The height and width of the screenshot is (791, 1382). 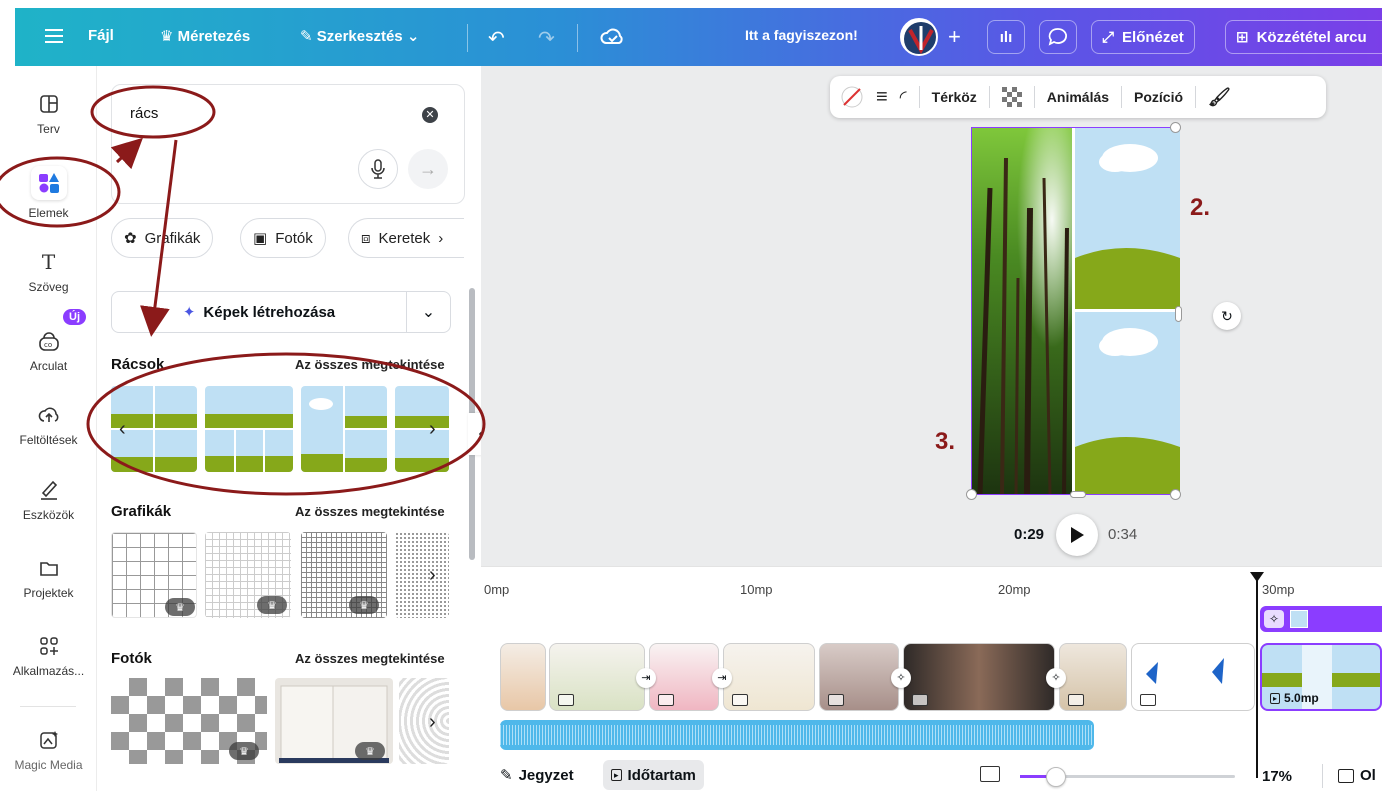 I want to click on graphic-thumbnail, so click(x=422, y=575).